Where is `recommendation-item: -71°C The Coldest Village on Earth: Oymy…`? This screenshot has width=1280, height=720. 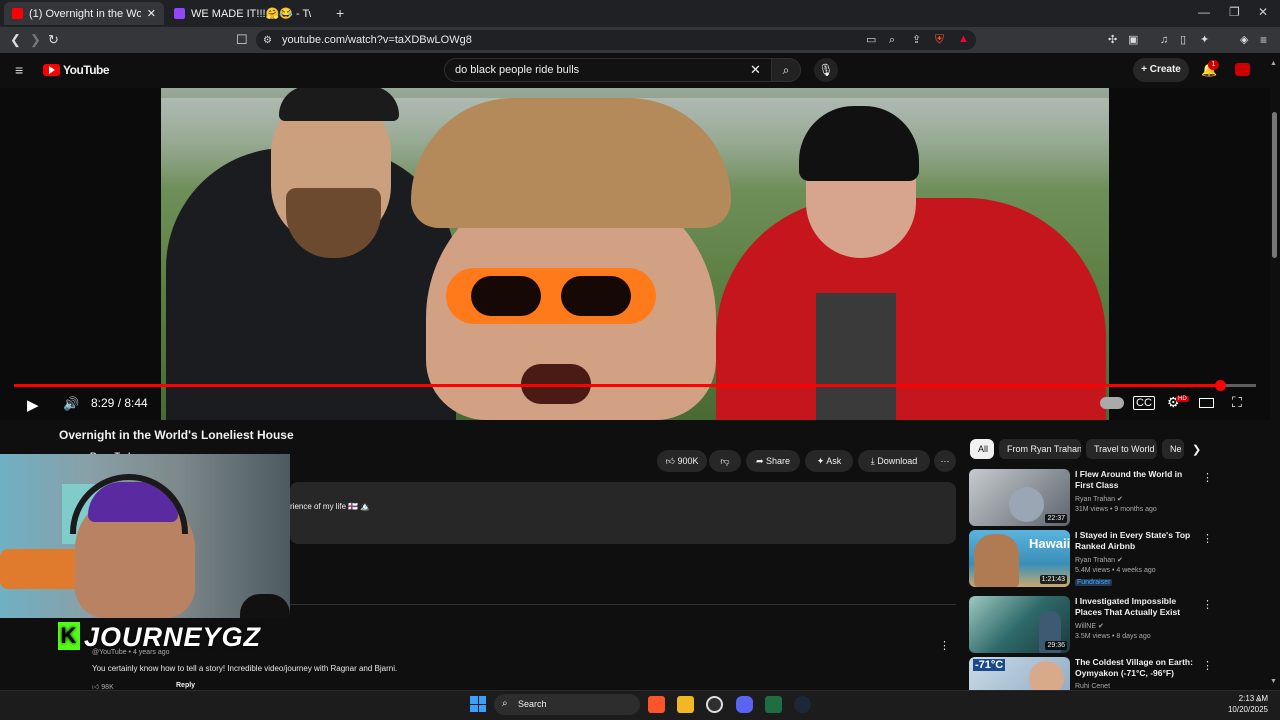
recommendation-item: -71°C The Coldest Village on Earth: Oymy… is located at coordinates (1119, 673).